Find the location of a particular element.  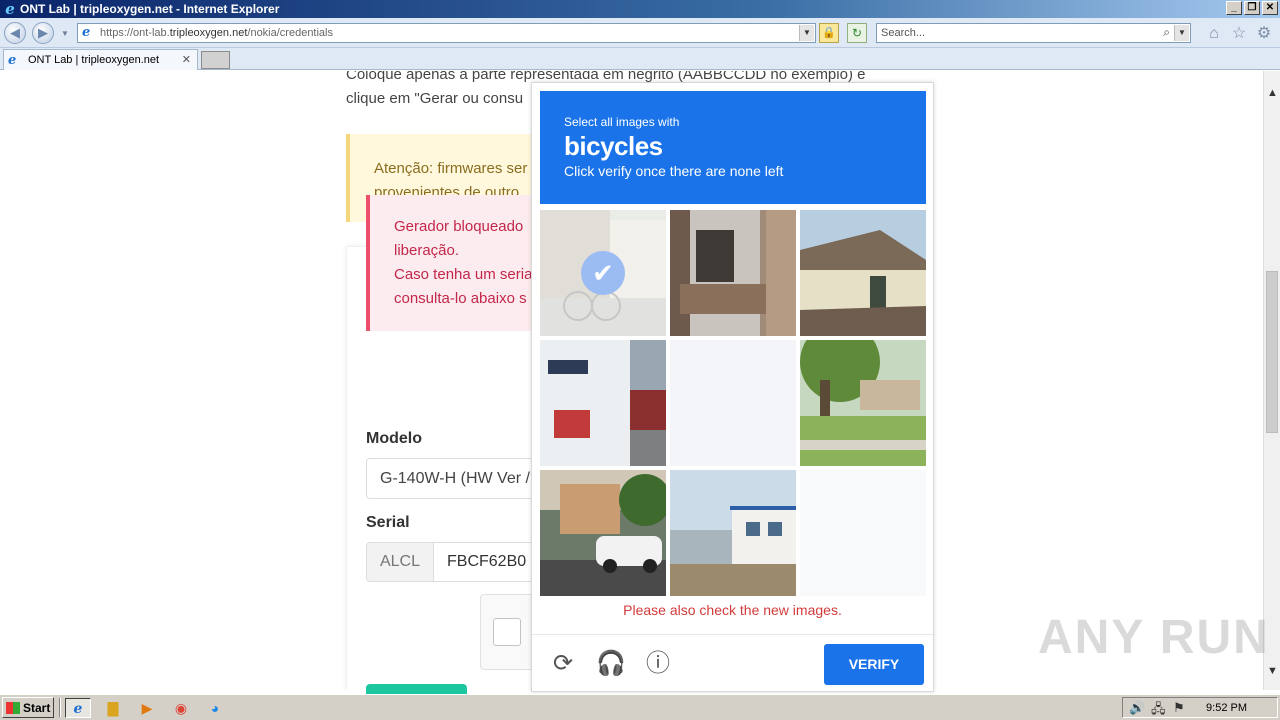

forward-button: ▶ is located at coordinates (43, 33).